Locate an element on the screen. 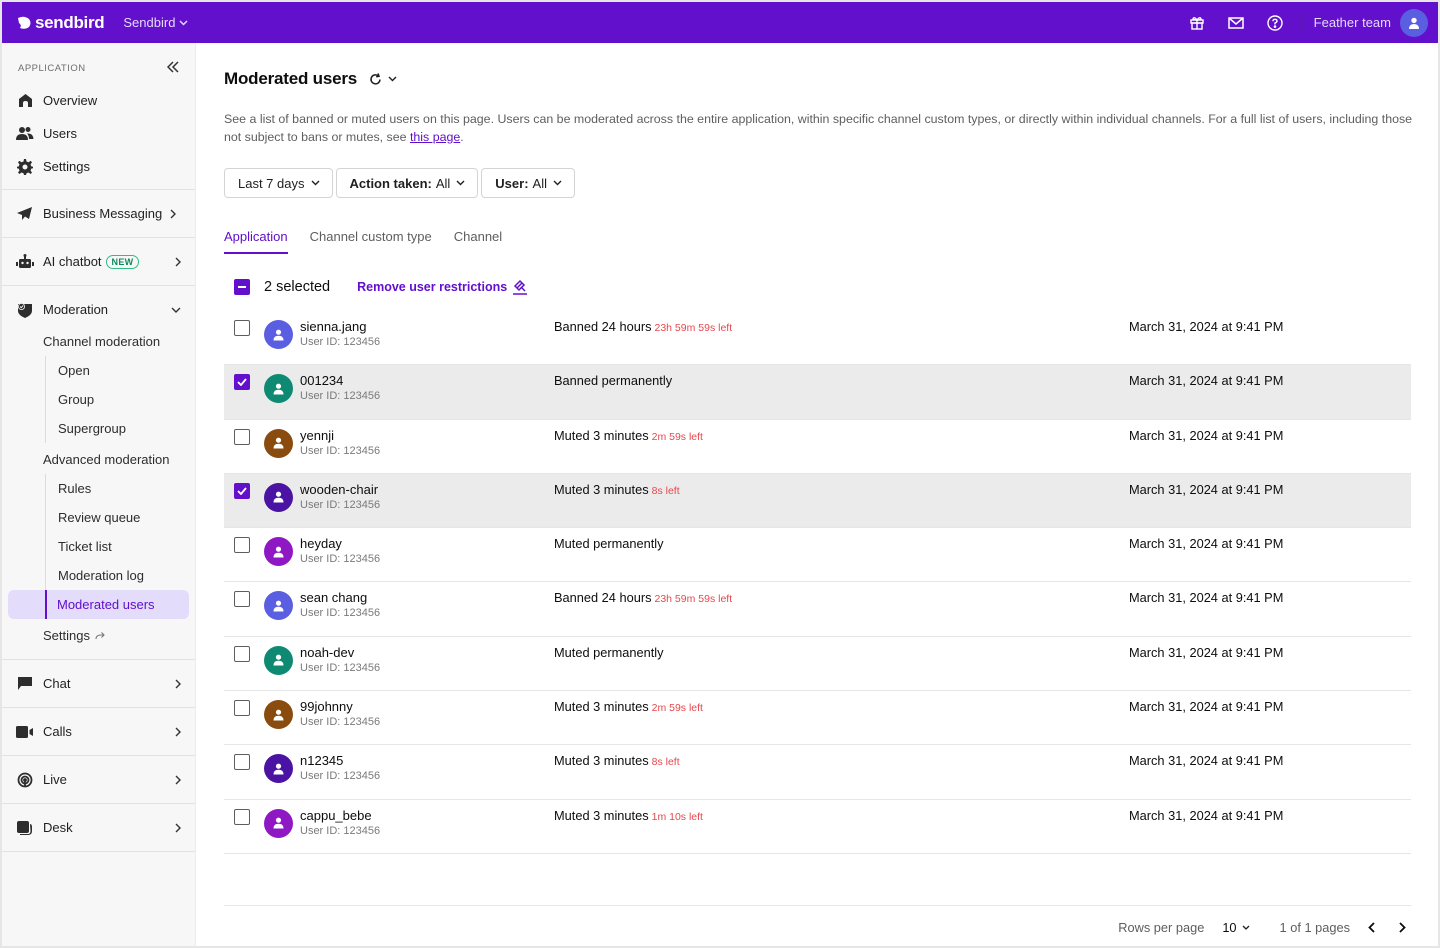 Image resolution: width=1440 pixels, height=948 pixels. sidebar-item-ticket-list: Ticket list is located at coordinates (120, 546).